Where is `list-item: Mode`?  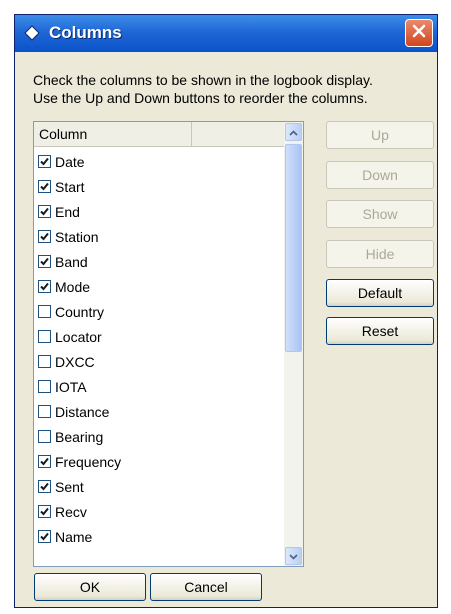
list-item: Mode is located at coordinates (79, 286).